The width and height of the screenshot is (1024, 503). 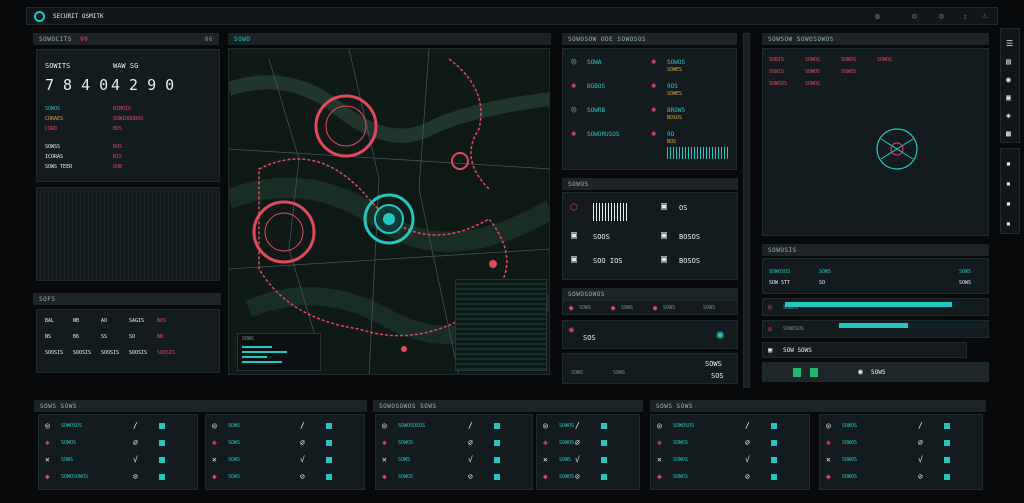 What do you see at coordinates (545, 425) in the screenshot?
I see `bottom-row-icon: ◎` at bounding box center [545, 425].